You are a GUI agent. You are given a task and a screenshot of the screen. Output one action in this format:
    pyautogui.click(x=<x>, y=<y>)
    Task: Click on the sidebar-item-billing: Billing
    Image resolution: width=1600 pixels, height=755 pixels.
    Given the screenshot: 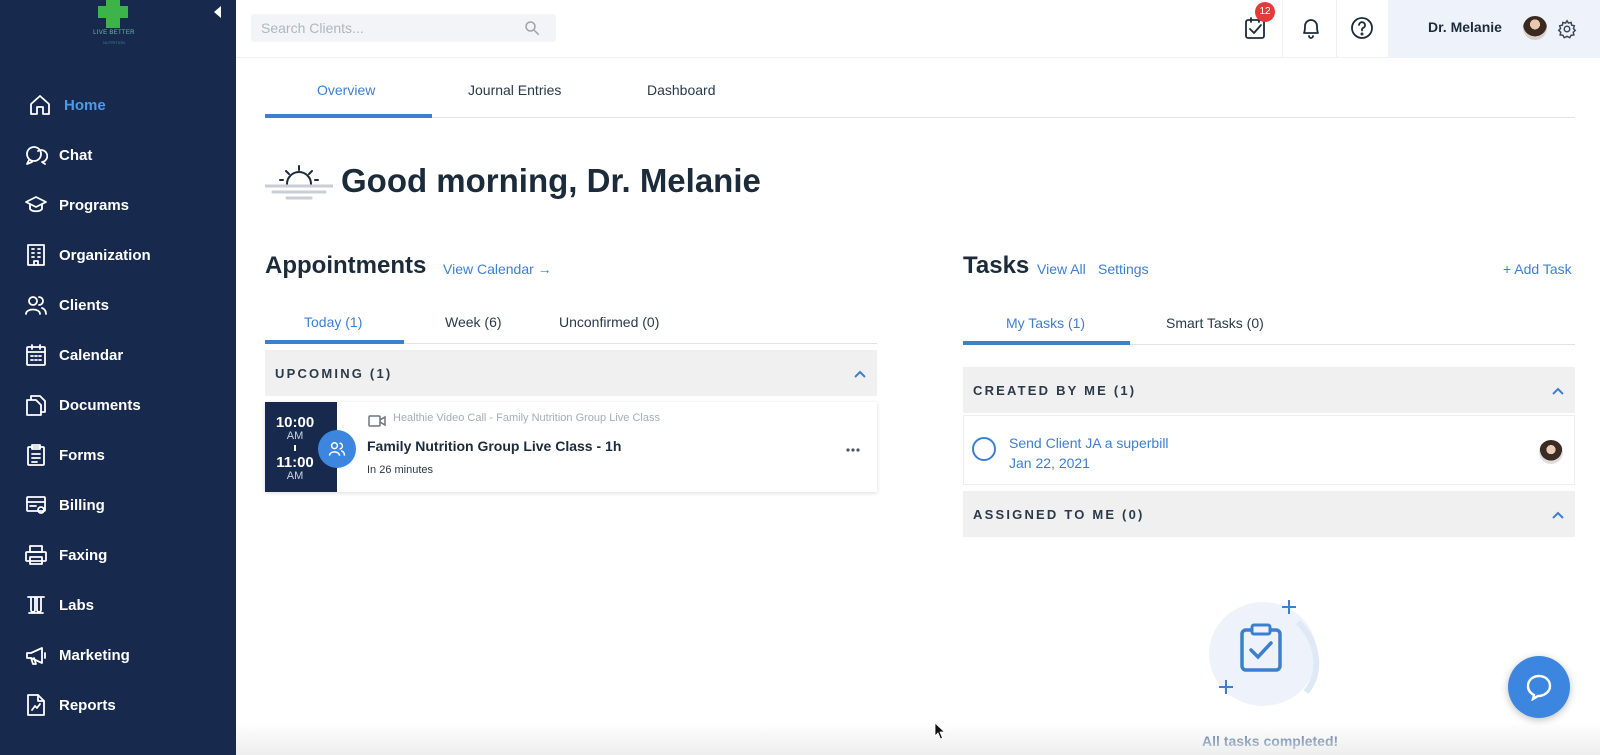 What is the action you would take?
    pyautogui.click(x=118, y=505)
    